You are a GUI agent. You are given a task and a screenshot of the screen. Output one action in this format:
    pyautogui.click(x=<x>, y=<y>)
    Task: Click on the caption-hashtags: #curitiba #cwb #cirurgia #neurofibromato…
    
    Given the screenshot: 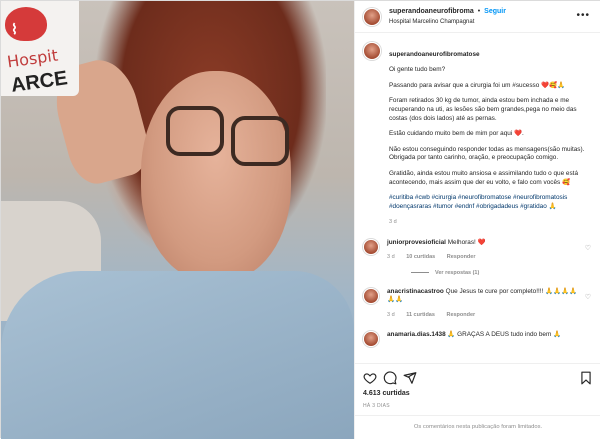 What is the action you would take?
    pyautogui.click(x=491, y=202)
    